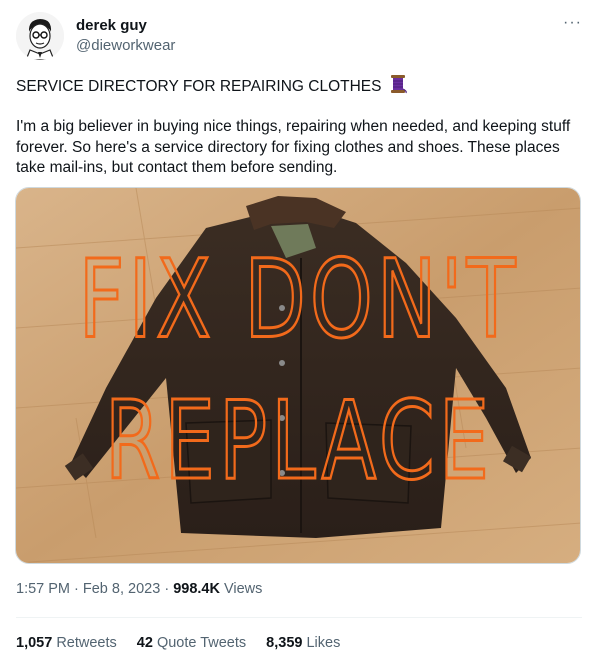  What do you see at coordinates (284, 643) in the screenshot?
I see `likes-count: 8,359` at bounding box center [284, 643].